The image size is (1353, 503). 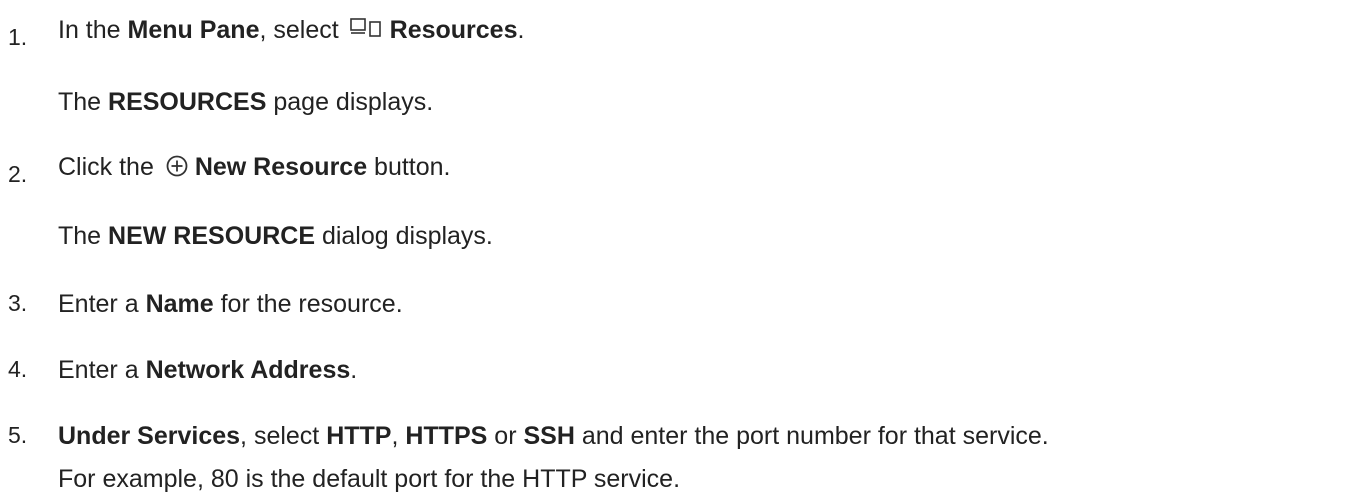 I want to click on step-1-result: The RESOURCES page displays., so click(x=246, y=102).